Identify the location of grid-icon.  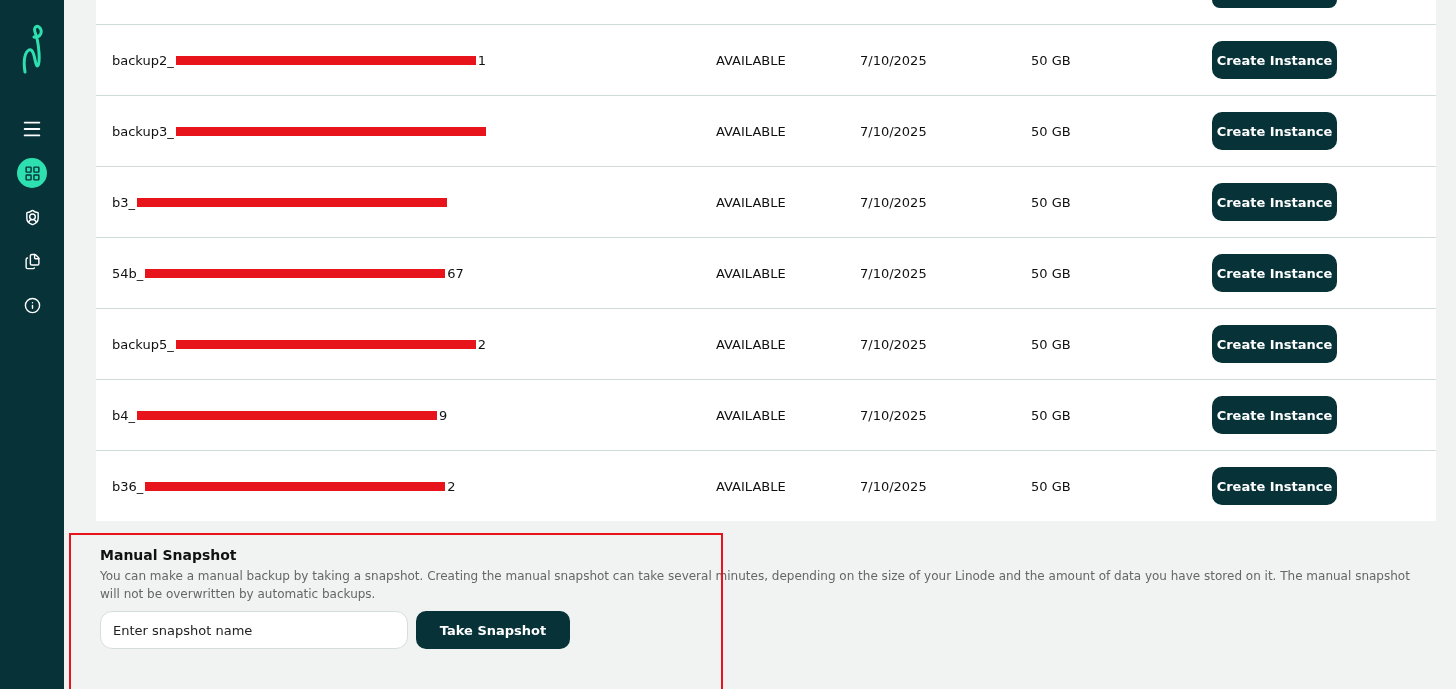
(32, 173).